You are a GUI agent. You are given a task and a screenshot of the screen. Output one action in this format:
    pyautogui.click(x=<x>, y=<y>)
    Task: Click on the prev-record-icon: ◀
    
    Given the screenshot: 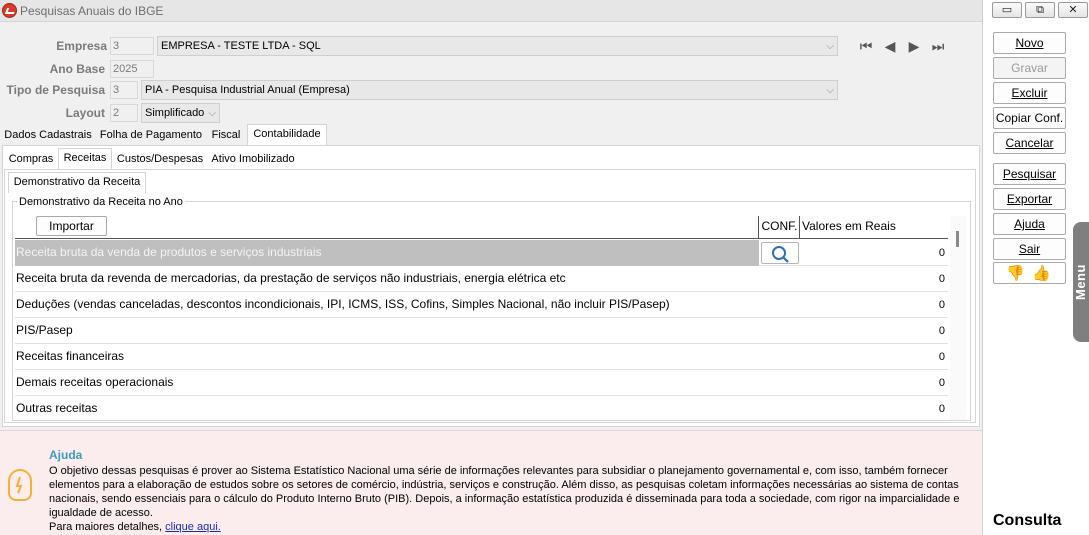 What is the action you would take?
    pyautogui.click(x=890, y=46)
    